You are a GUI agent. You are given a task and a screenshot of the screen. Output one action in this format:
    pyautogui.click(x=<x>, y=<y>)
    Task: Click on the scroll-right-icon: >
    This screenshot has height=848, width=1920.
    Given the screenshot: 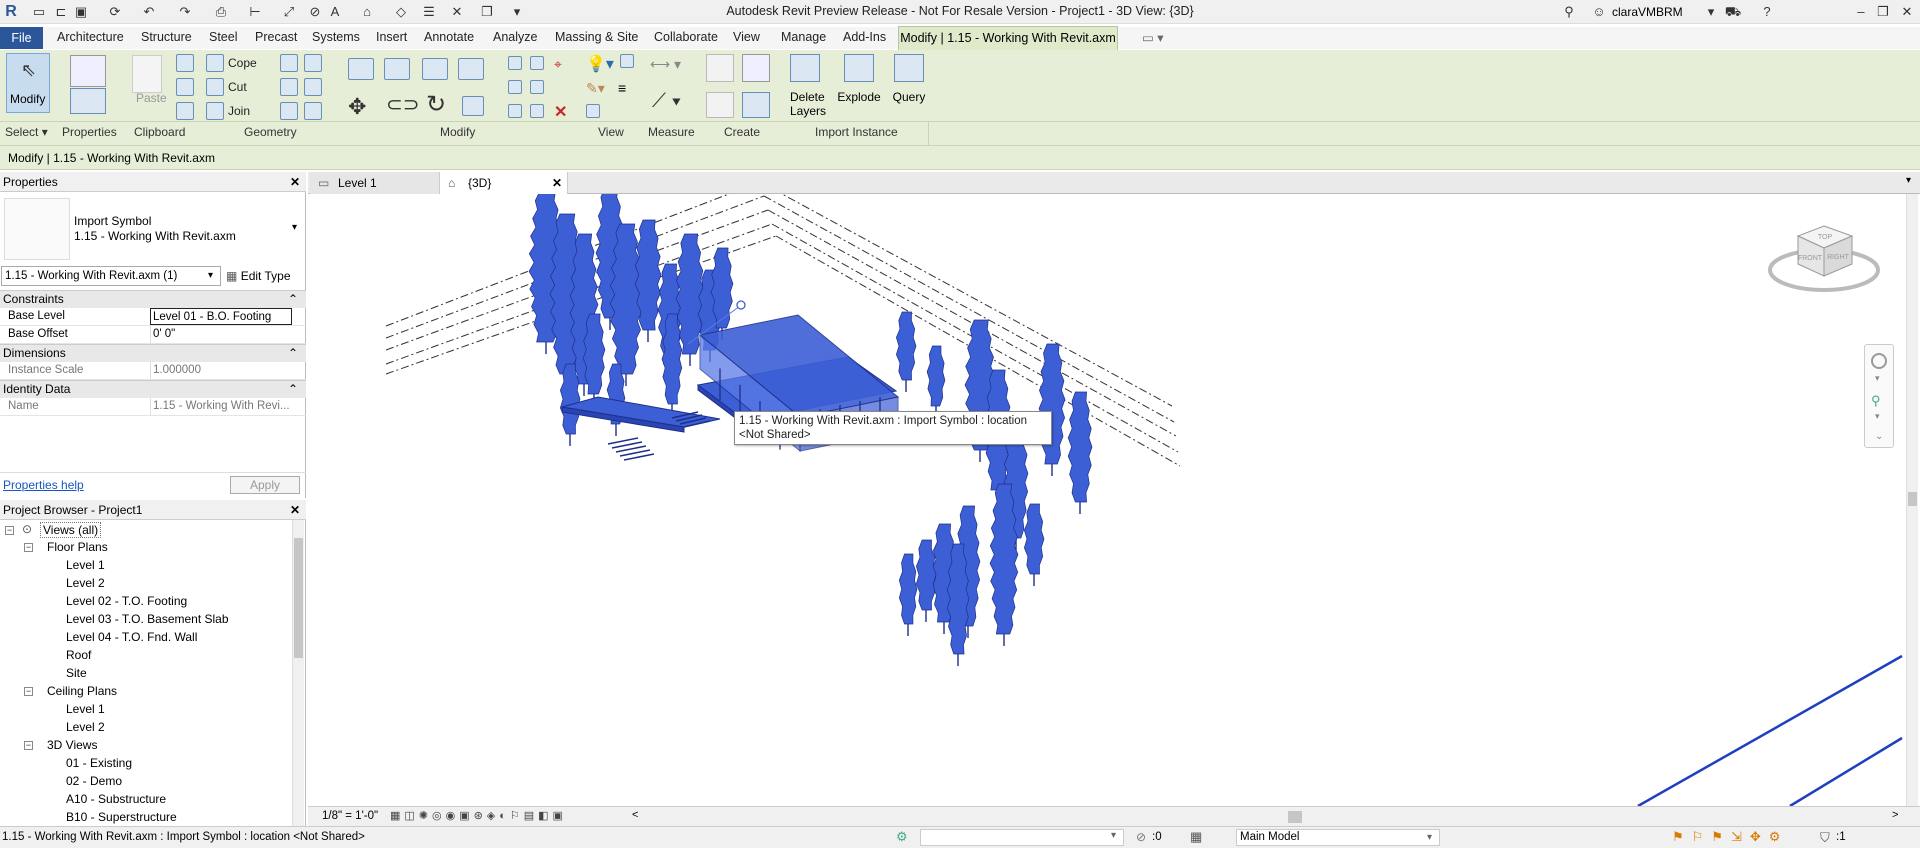 What is the action you would take?
    pyautogui.click(x=1895, y=815)
    